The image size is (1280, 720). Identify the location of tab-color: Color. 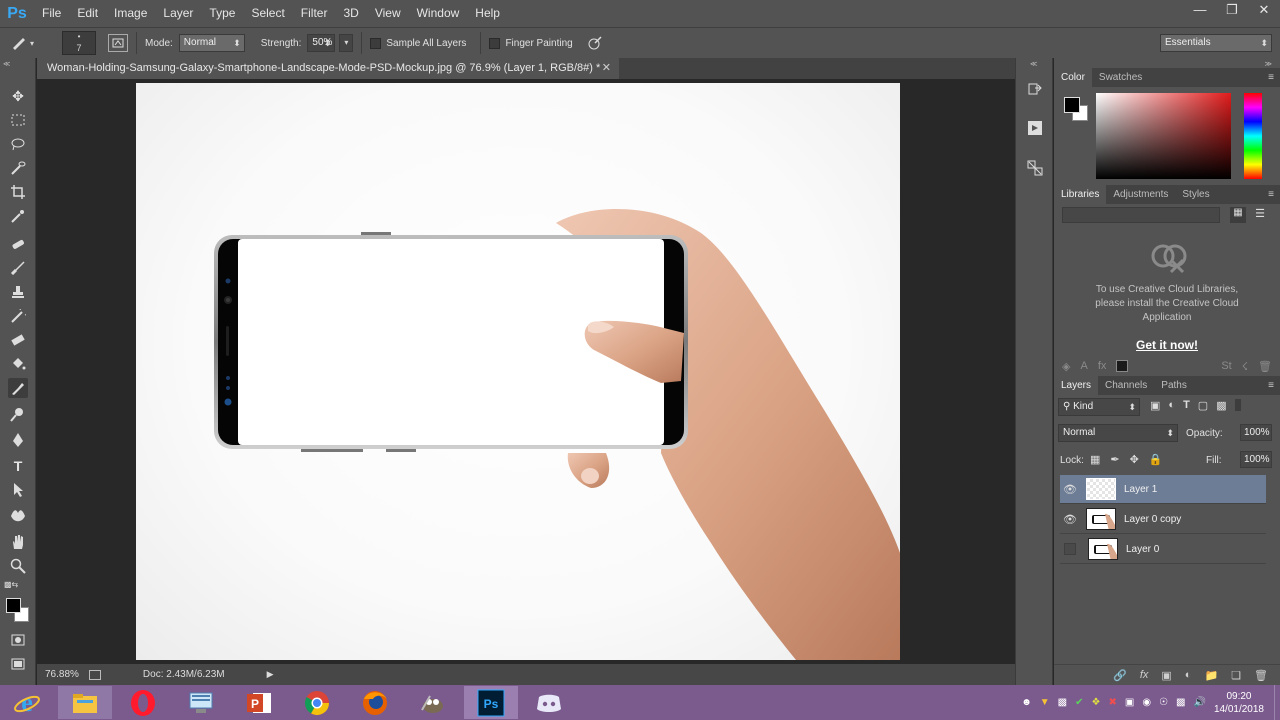
(1073, 77).